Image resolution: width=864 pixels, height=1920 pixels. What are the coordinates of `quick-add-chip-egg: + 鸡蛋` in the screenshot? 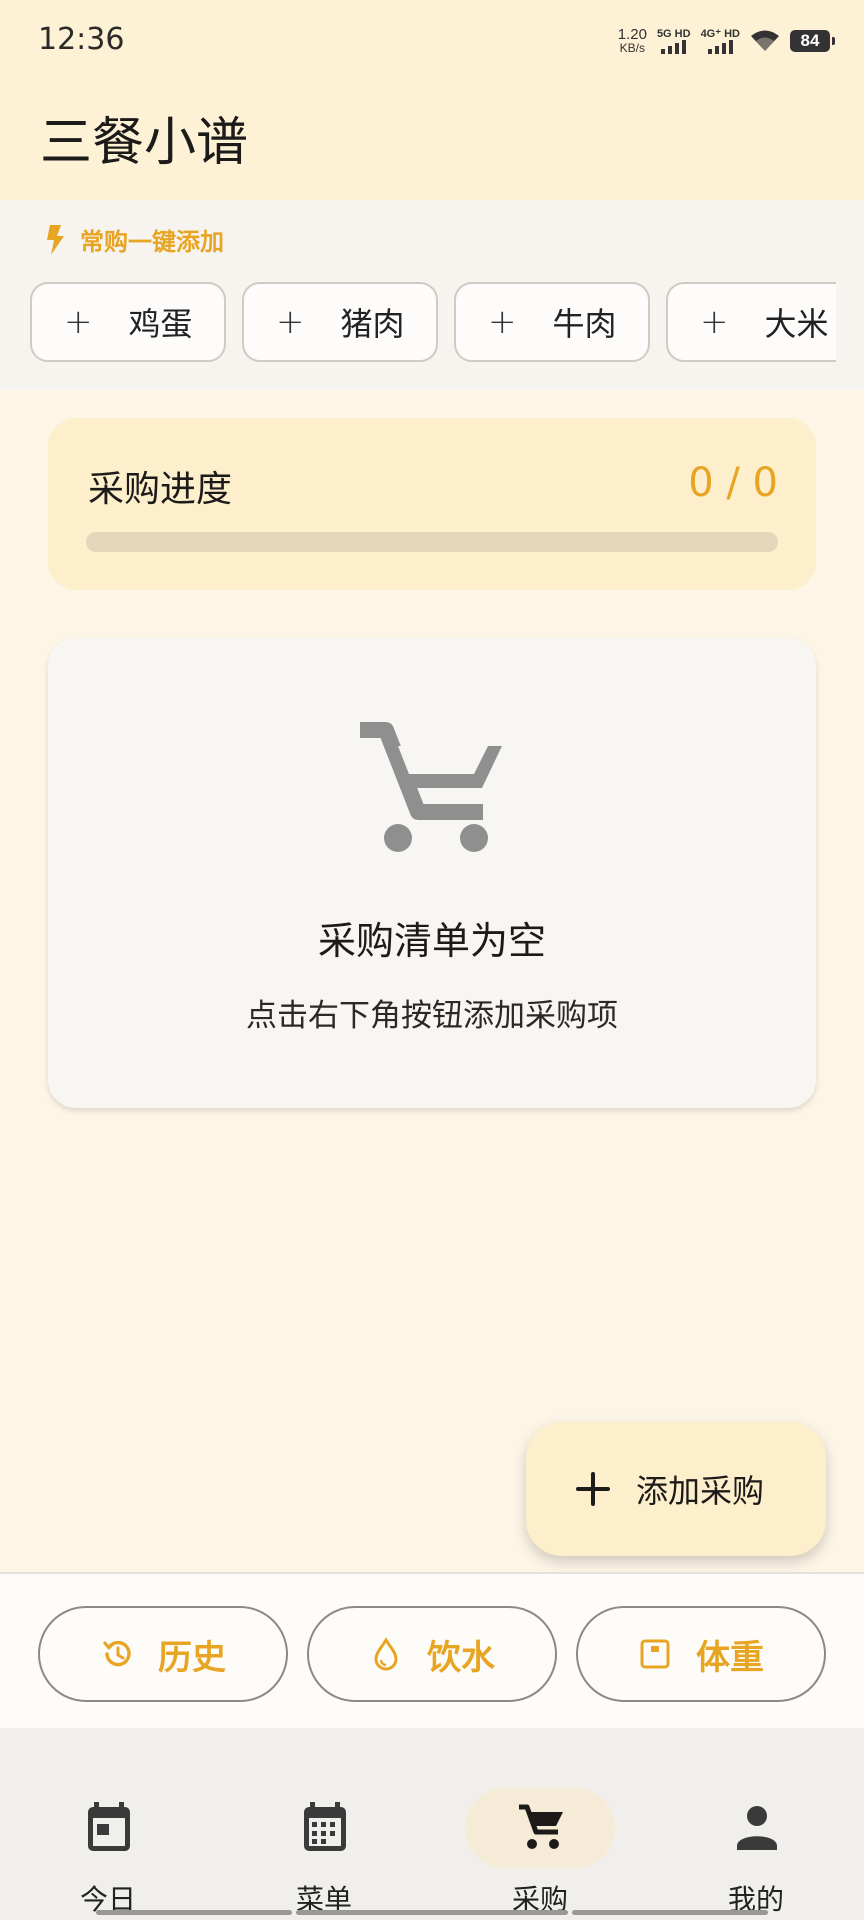 It's located at (128, 322).